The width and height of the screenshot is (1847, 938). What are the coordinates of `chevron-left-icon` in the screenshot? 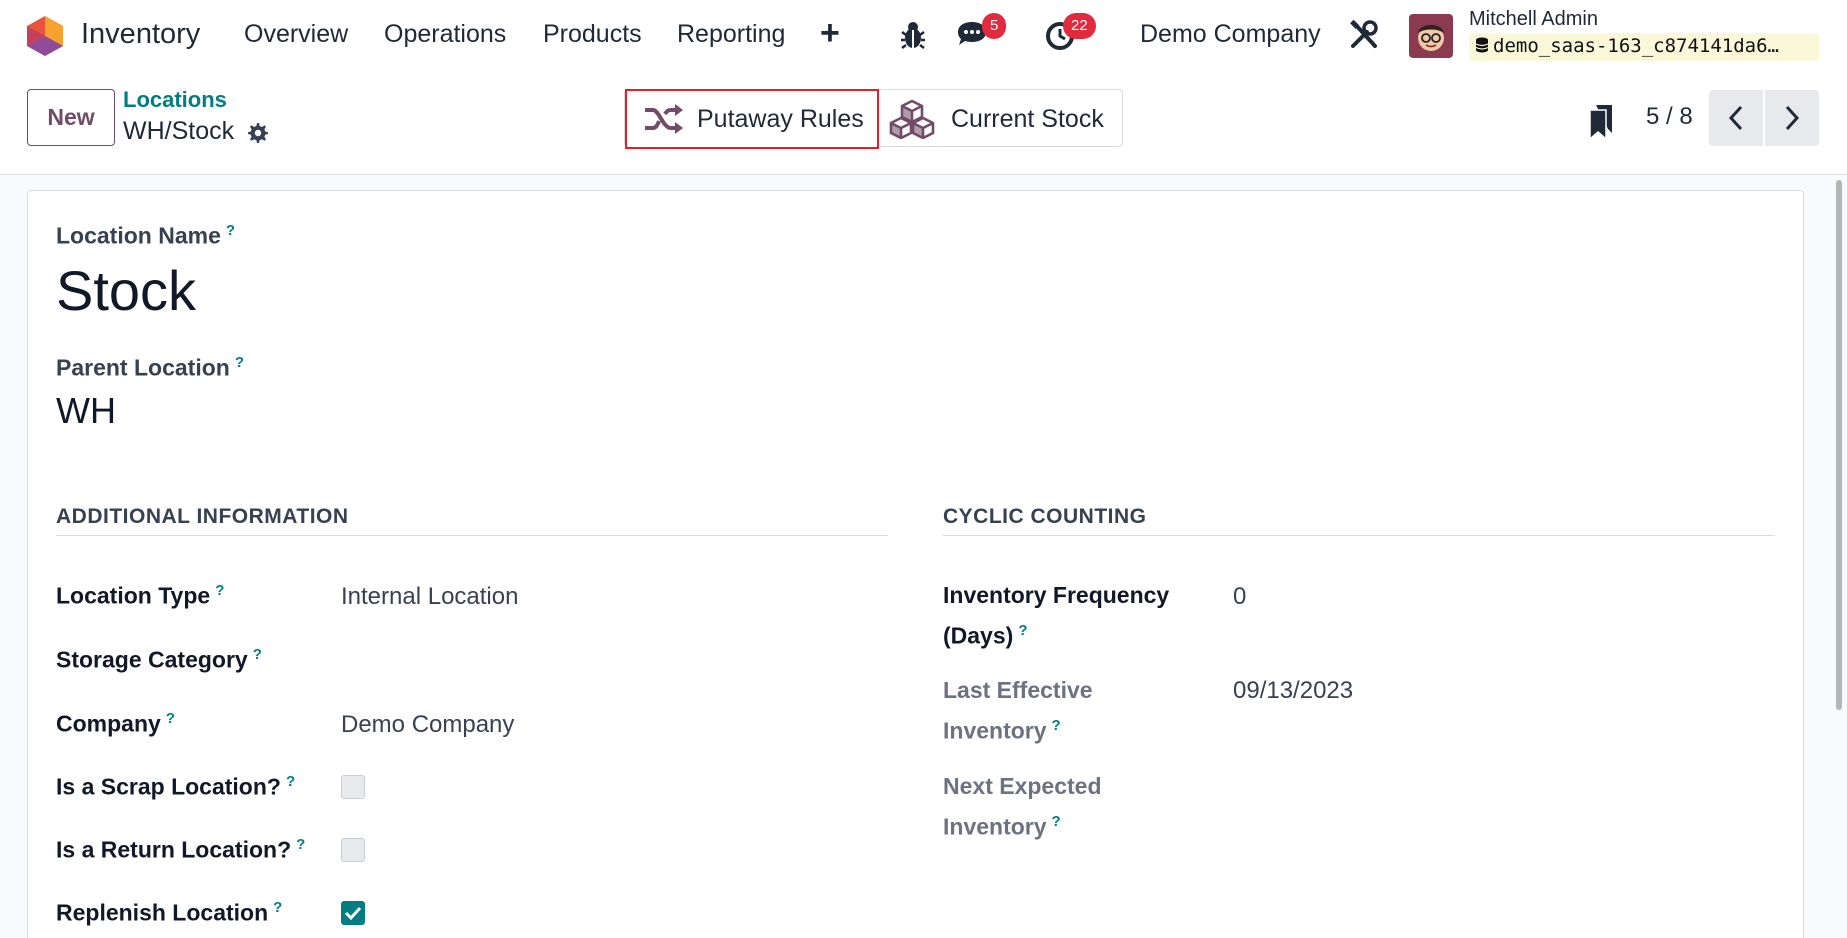 It's located at (1735, 118).